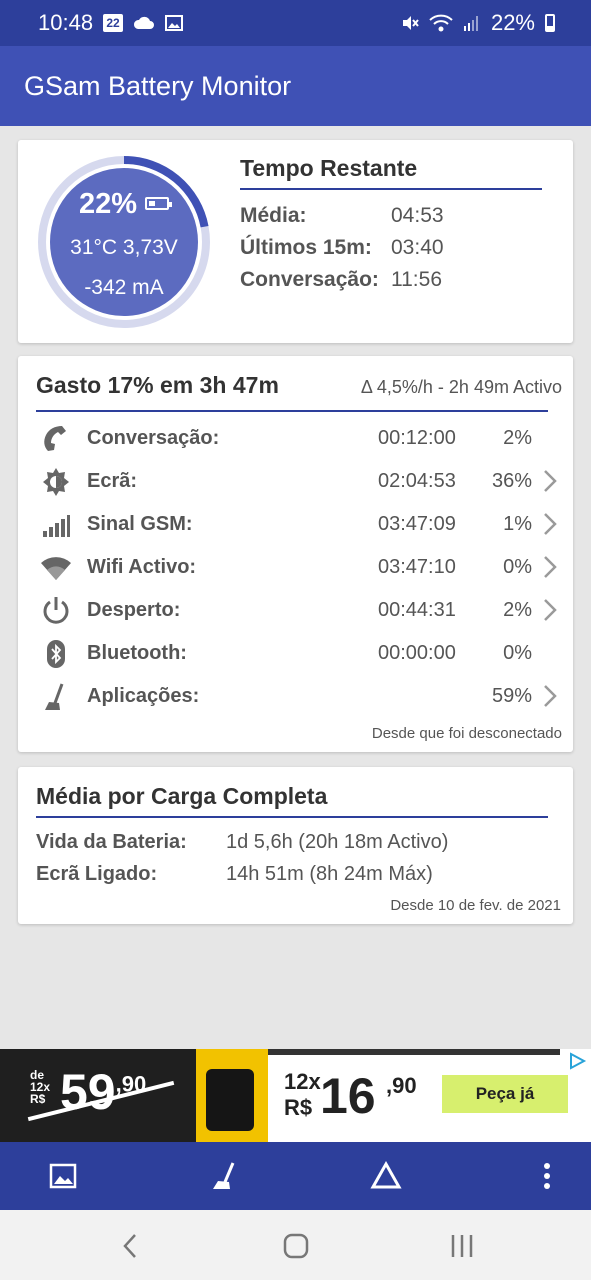  Describe the element at coordinates (295, 86) in the screenshot. I see `app-bar: GSam Battery Monitor` at that location.